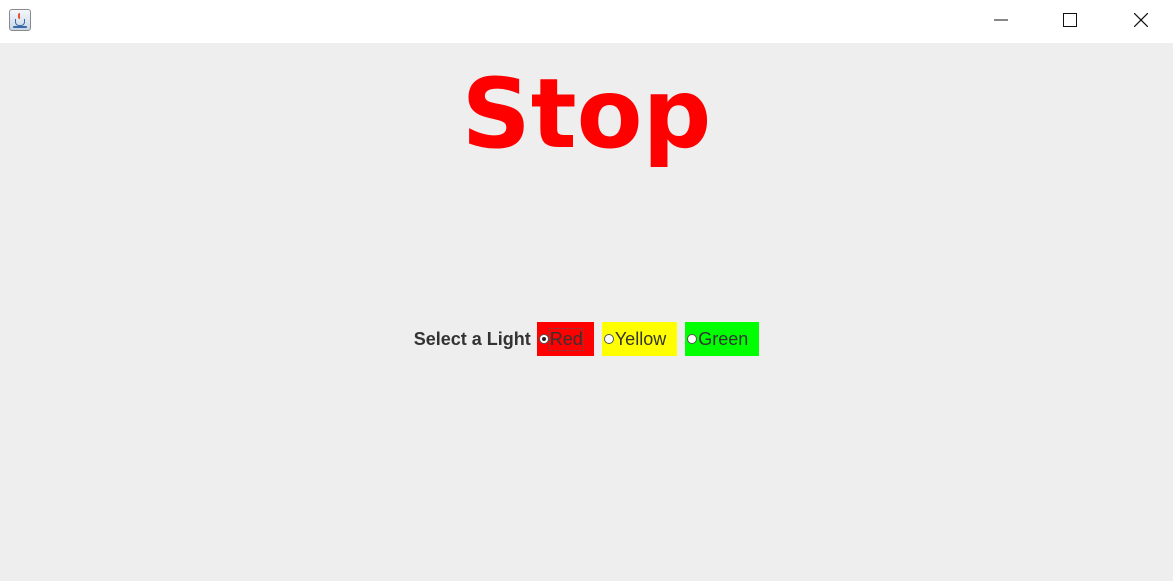  I want to click on radio-yellow: Yellow, so click(639, 339).